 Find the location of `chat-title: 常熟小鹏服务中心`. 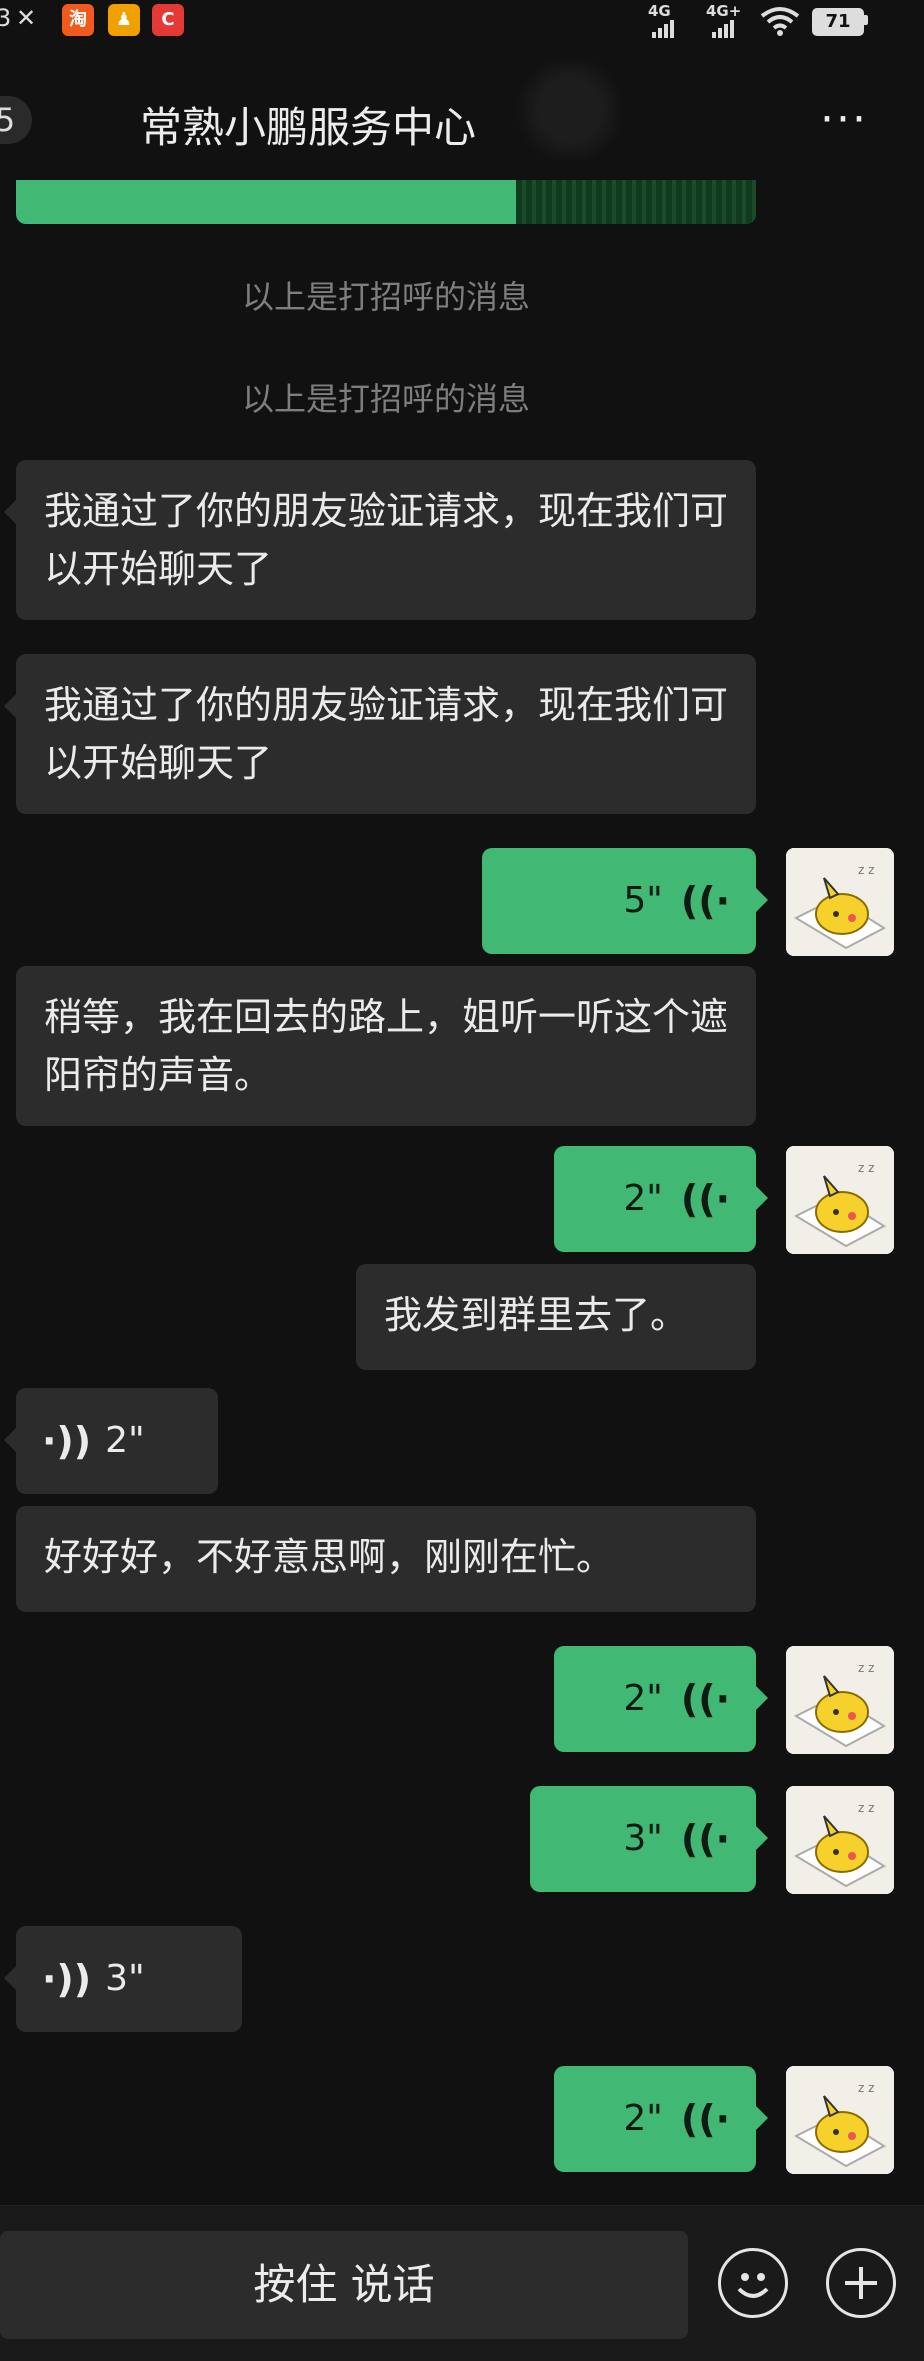

chat-title: 常熟小鹏服务中心 is located at coordinates (308, 127).